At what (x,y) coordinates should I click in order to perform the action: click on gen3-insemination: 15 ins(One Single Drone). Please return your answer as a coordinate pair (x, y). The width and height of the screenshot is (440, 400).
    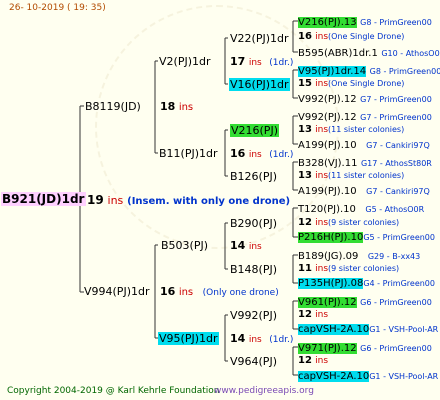
    Looking at the image, I should click on (351, 84).